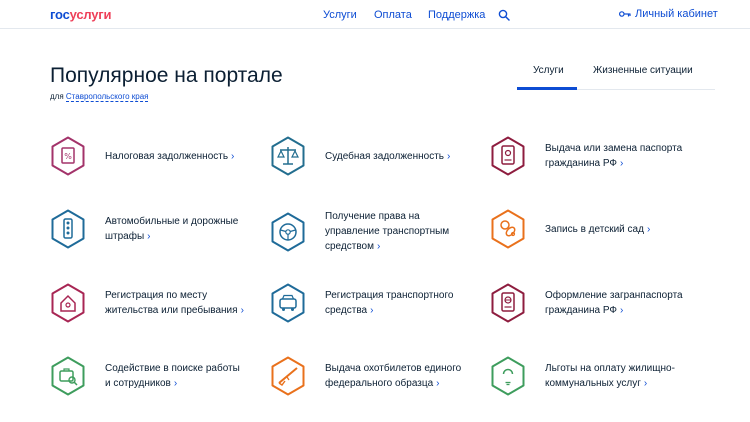  What do you see at coordinates (387, 216) in the screenshot?
I see `service-label-line: Получение права на` at bounding box center [387, 216].